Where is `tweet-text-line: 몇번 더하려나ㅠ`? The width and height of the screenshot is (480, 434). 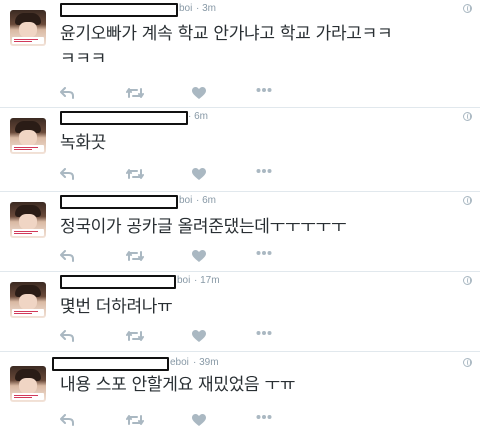 tweet-text-line: 몇번 더하려나ㅠ is located at coordinates (116, 307).